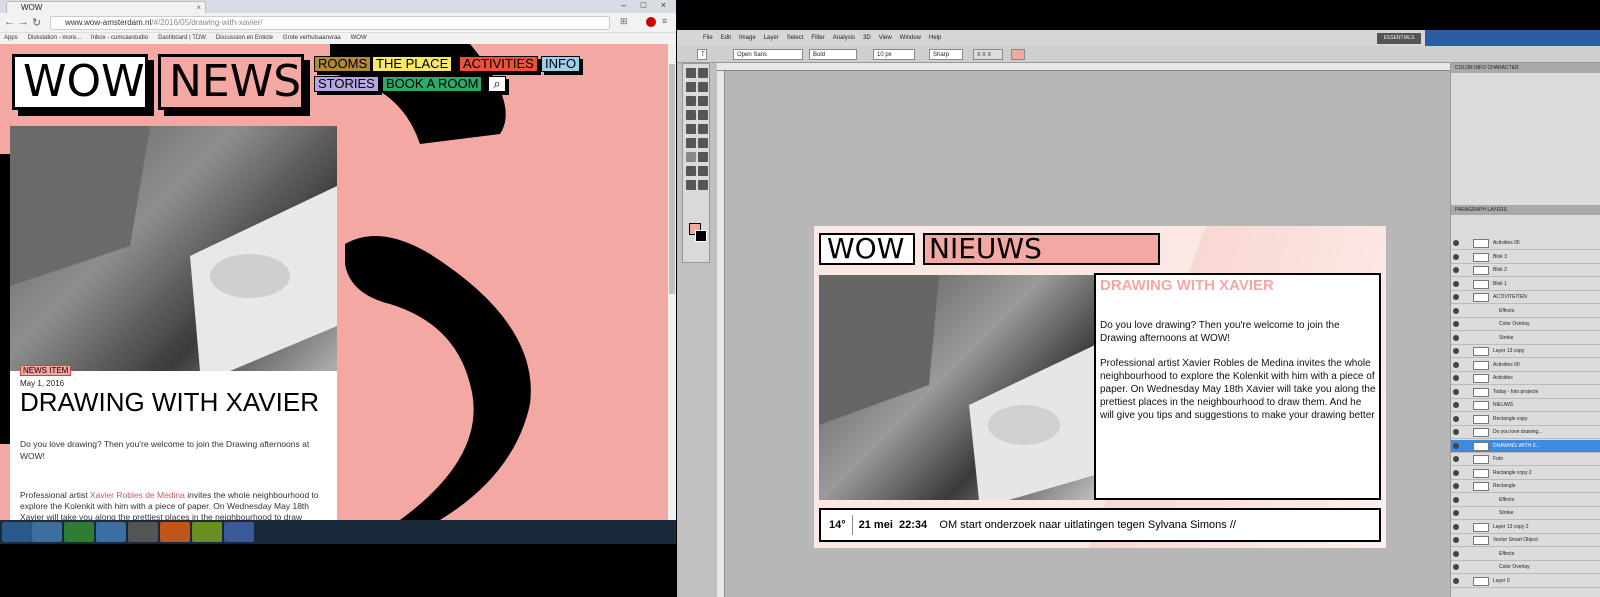 This screenshot has width=1600, height=597. I want to click on menu-image: Image, so click(747, 38).